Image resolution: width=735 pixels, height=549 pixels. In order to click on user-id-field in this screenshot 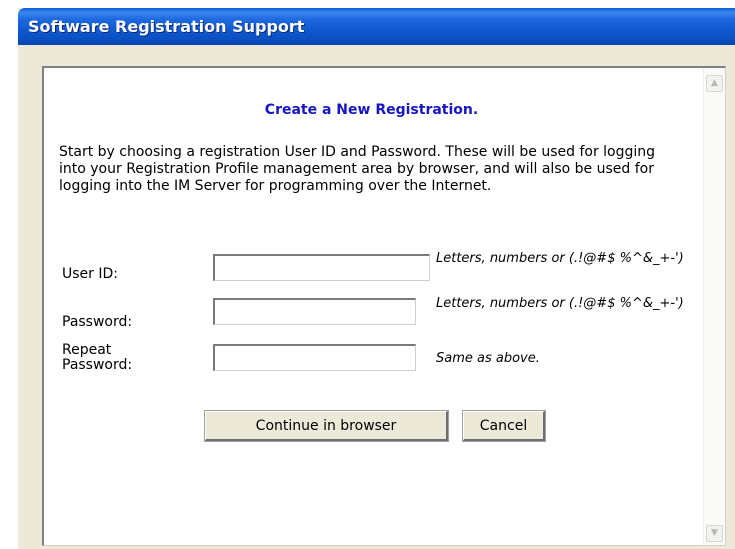, I will do `click(321, 267)`.